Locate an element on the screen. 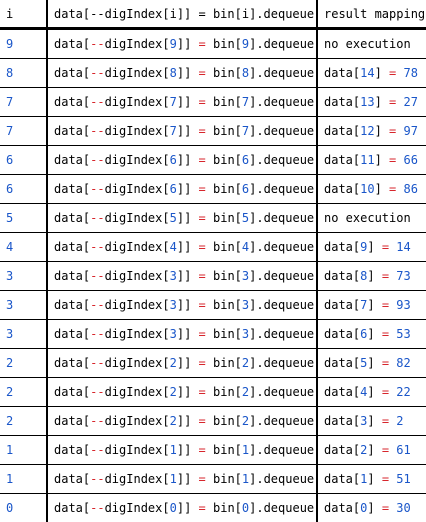  row-result-mapping: data[6] = 53 is located at coordinates (371, 334).